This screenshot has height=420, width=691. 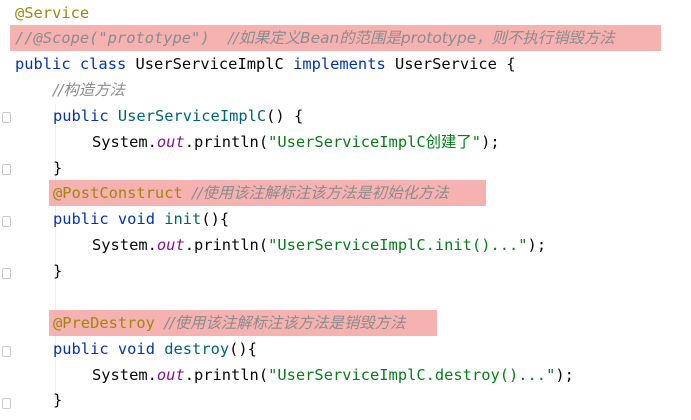 I want to click on interface-name: UserService, so click(x=446, y=64).